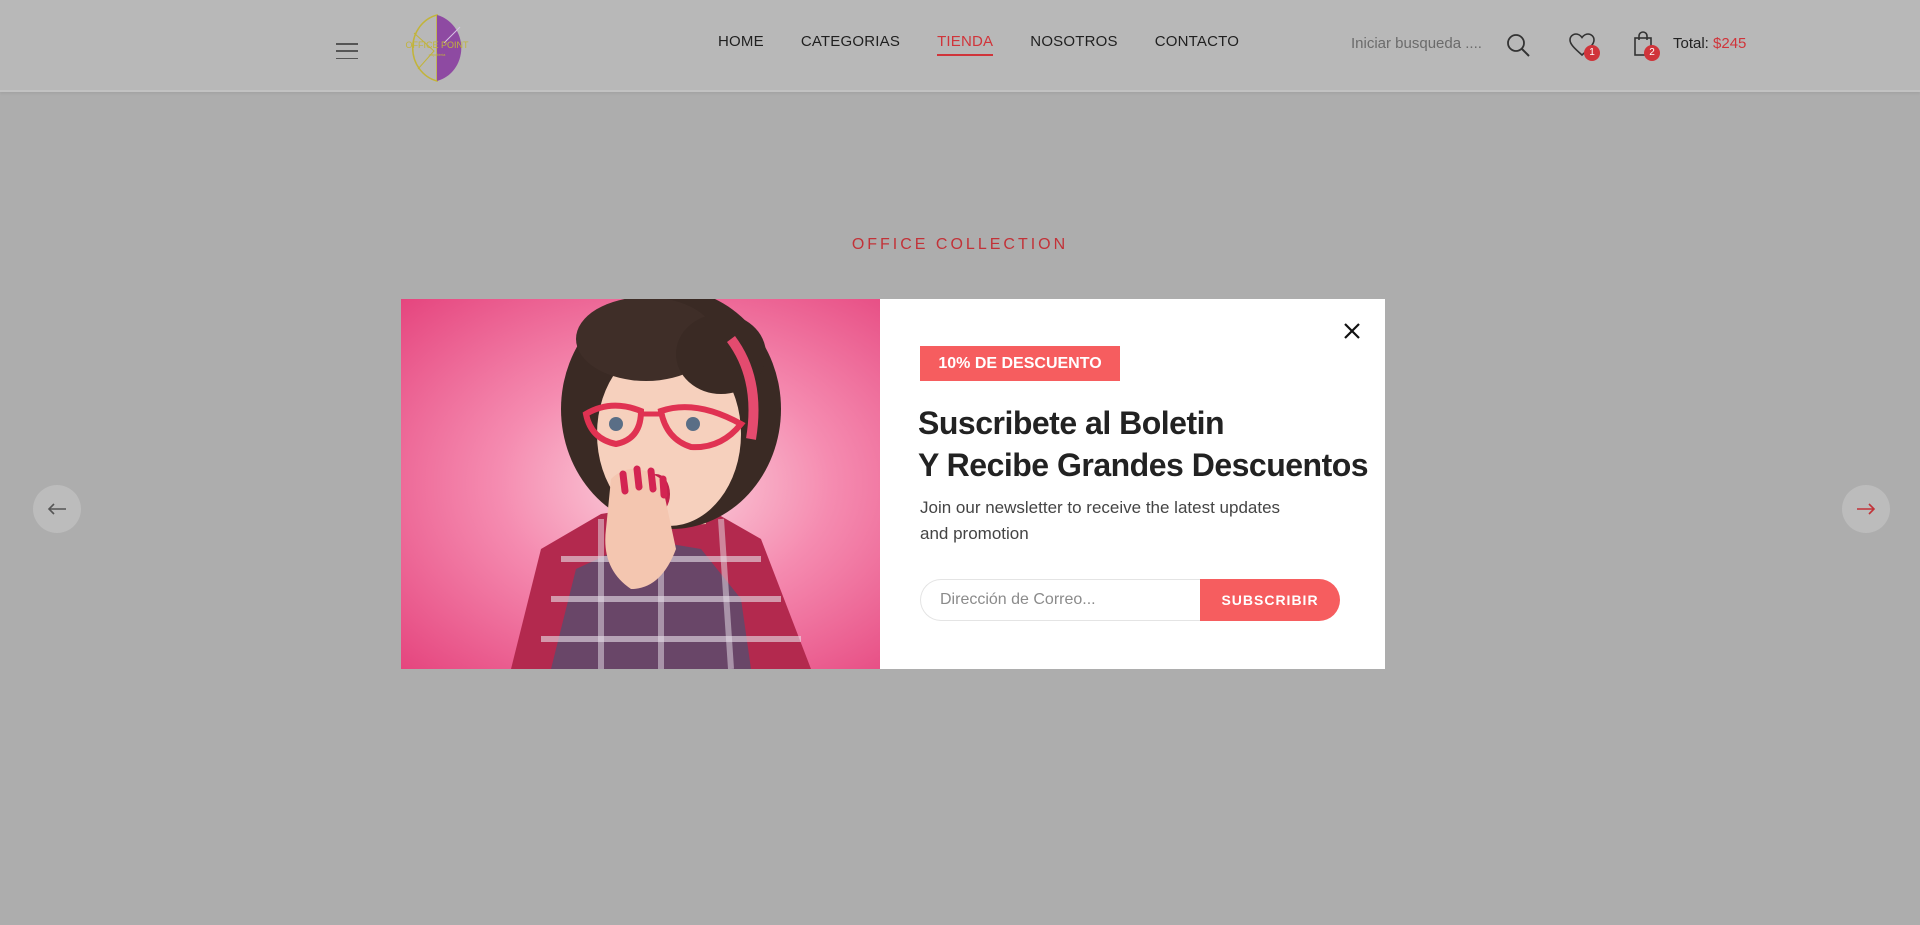  I want to click on arrow-left-icon, so click(56, 509).